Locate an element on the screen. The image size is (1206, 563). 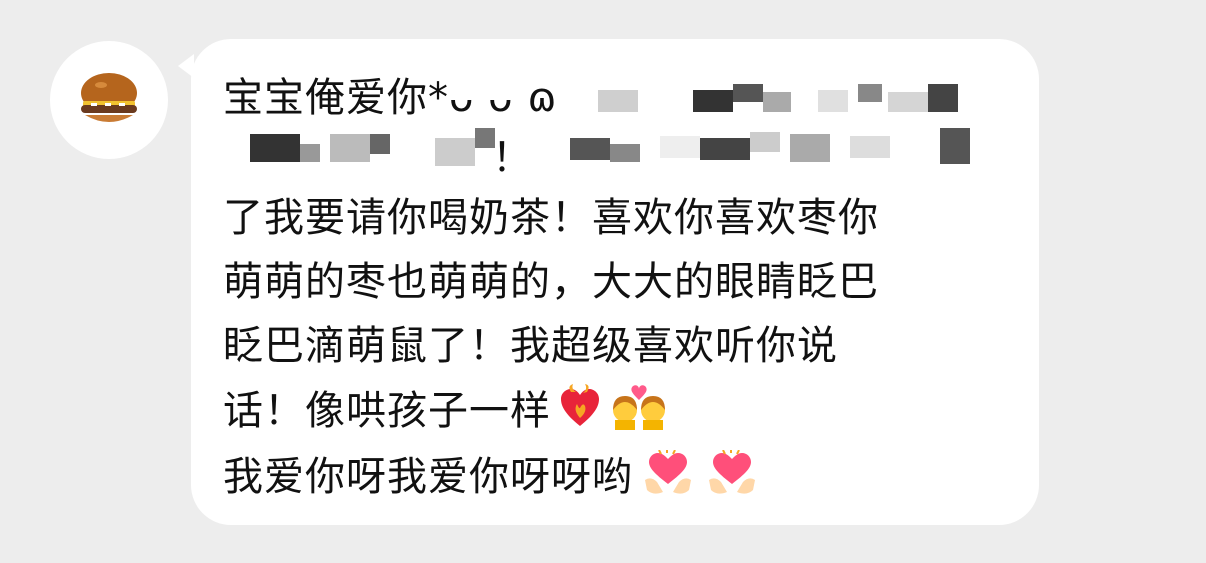
contact-avatar is located at coordinates (109, 100).